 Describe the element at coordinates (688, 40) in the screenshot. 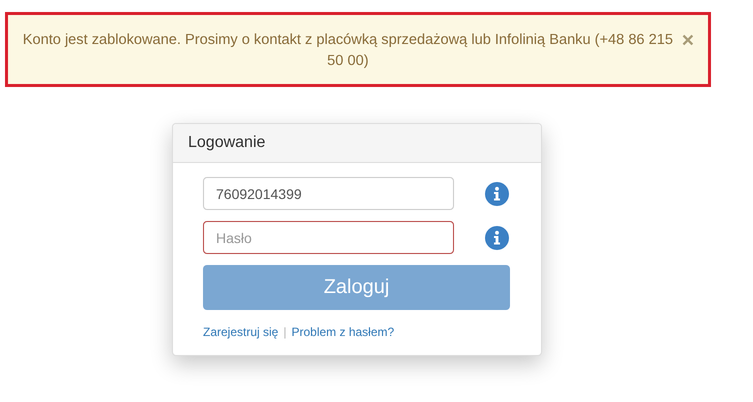

I see `close-button: ×` at that location.